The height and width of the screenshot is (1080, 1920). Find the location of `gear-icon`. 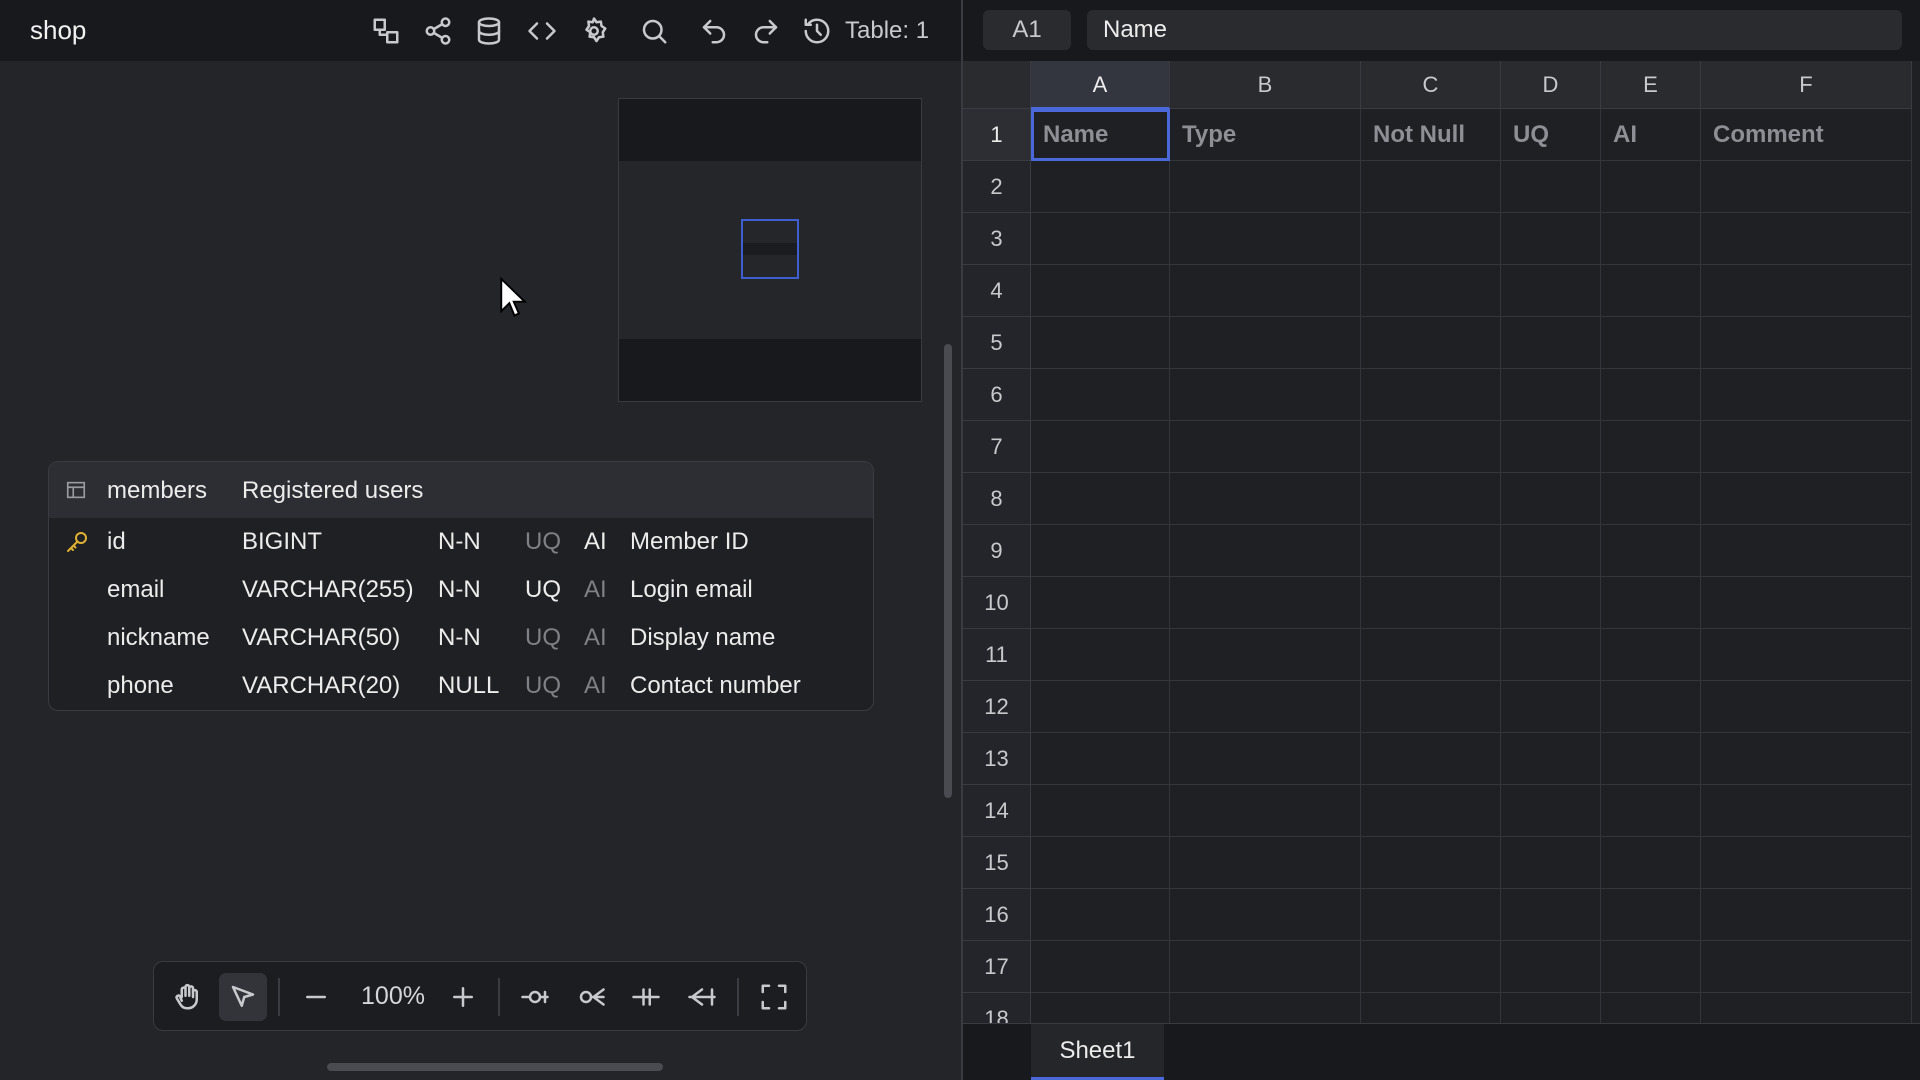

gear-icon is located at coordinates (594, 31).